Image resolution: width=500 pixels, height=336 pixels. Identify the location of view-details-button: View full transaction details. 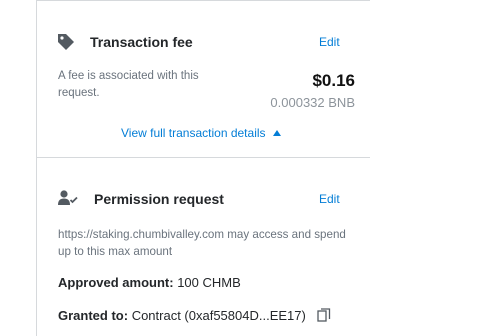
(201, 133).